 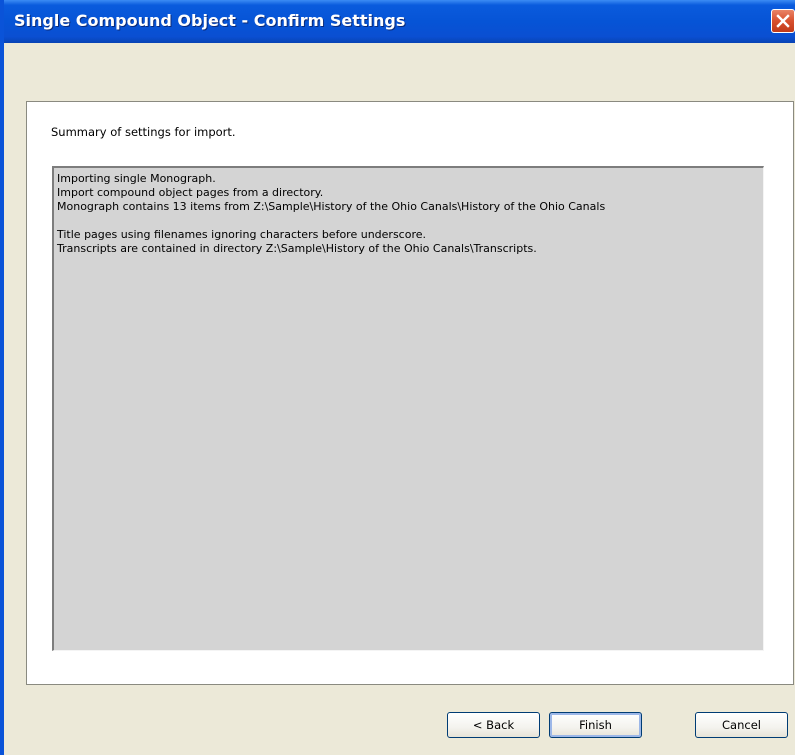 I want to click on back-button: < Back, so click(x=493, y=725).